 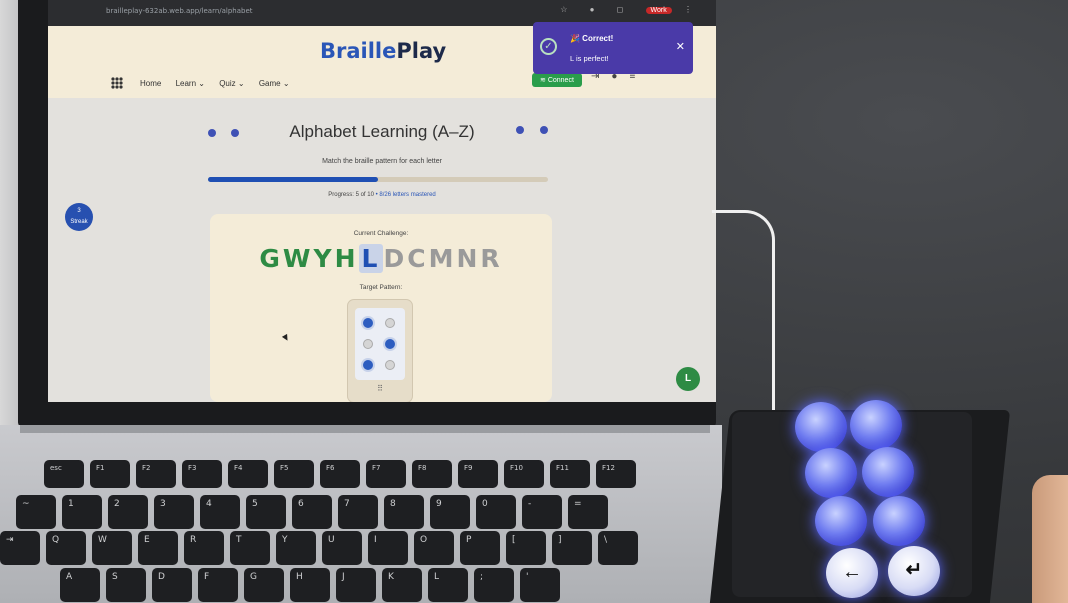 I want to click on key-home-4: G, so click(x=264, y=585).